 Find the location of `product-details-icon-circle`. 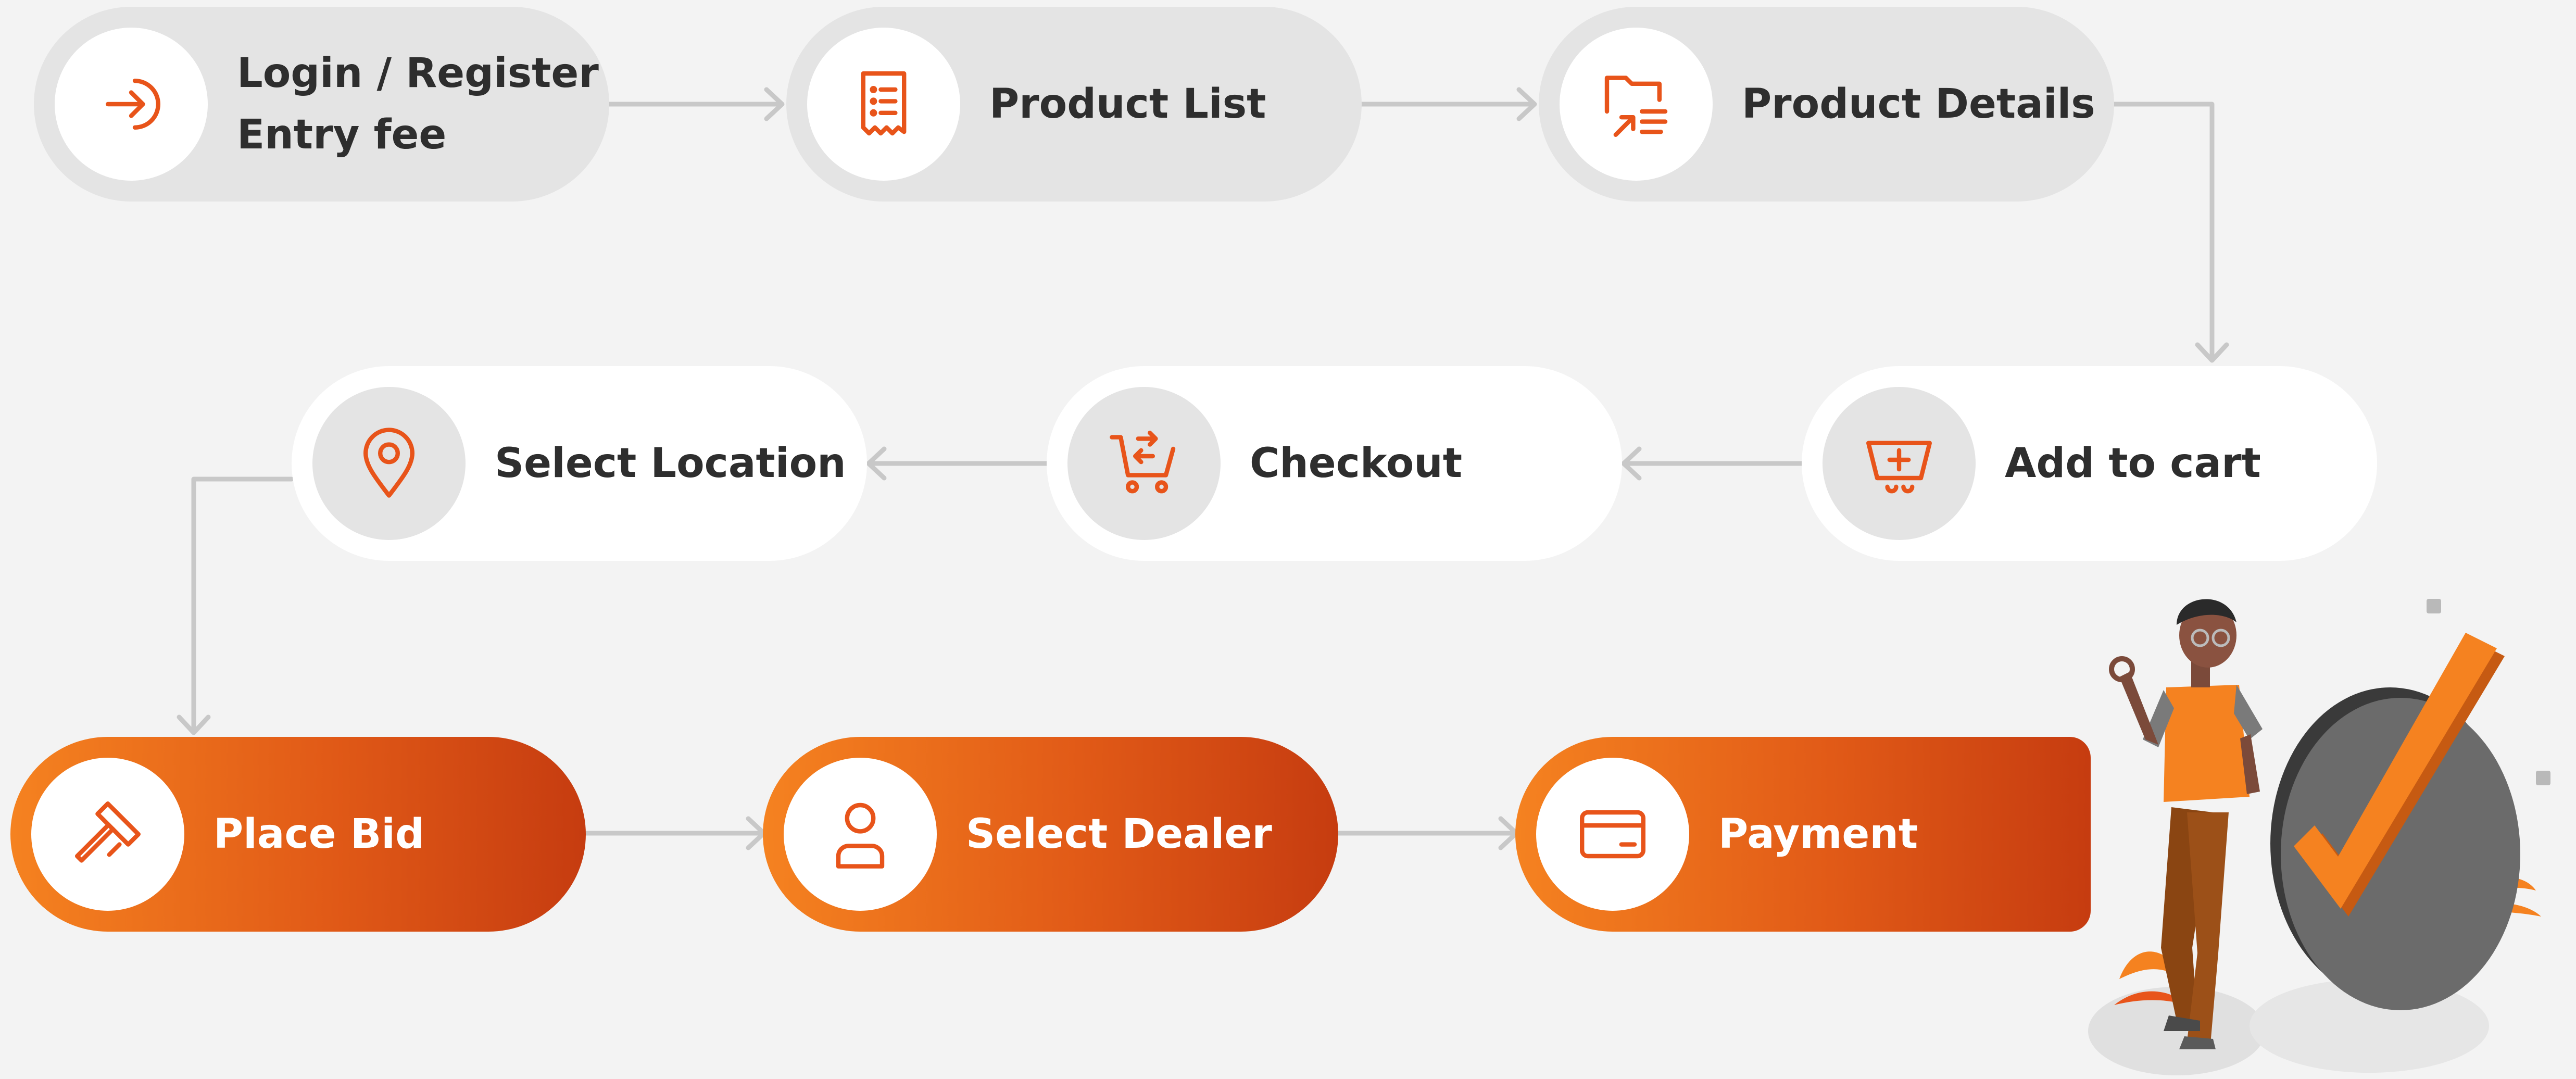

product-details-icon-circle is located at coordinates (1636, 104).